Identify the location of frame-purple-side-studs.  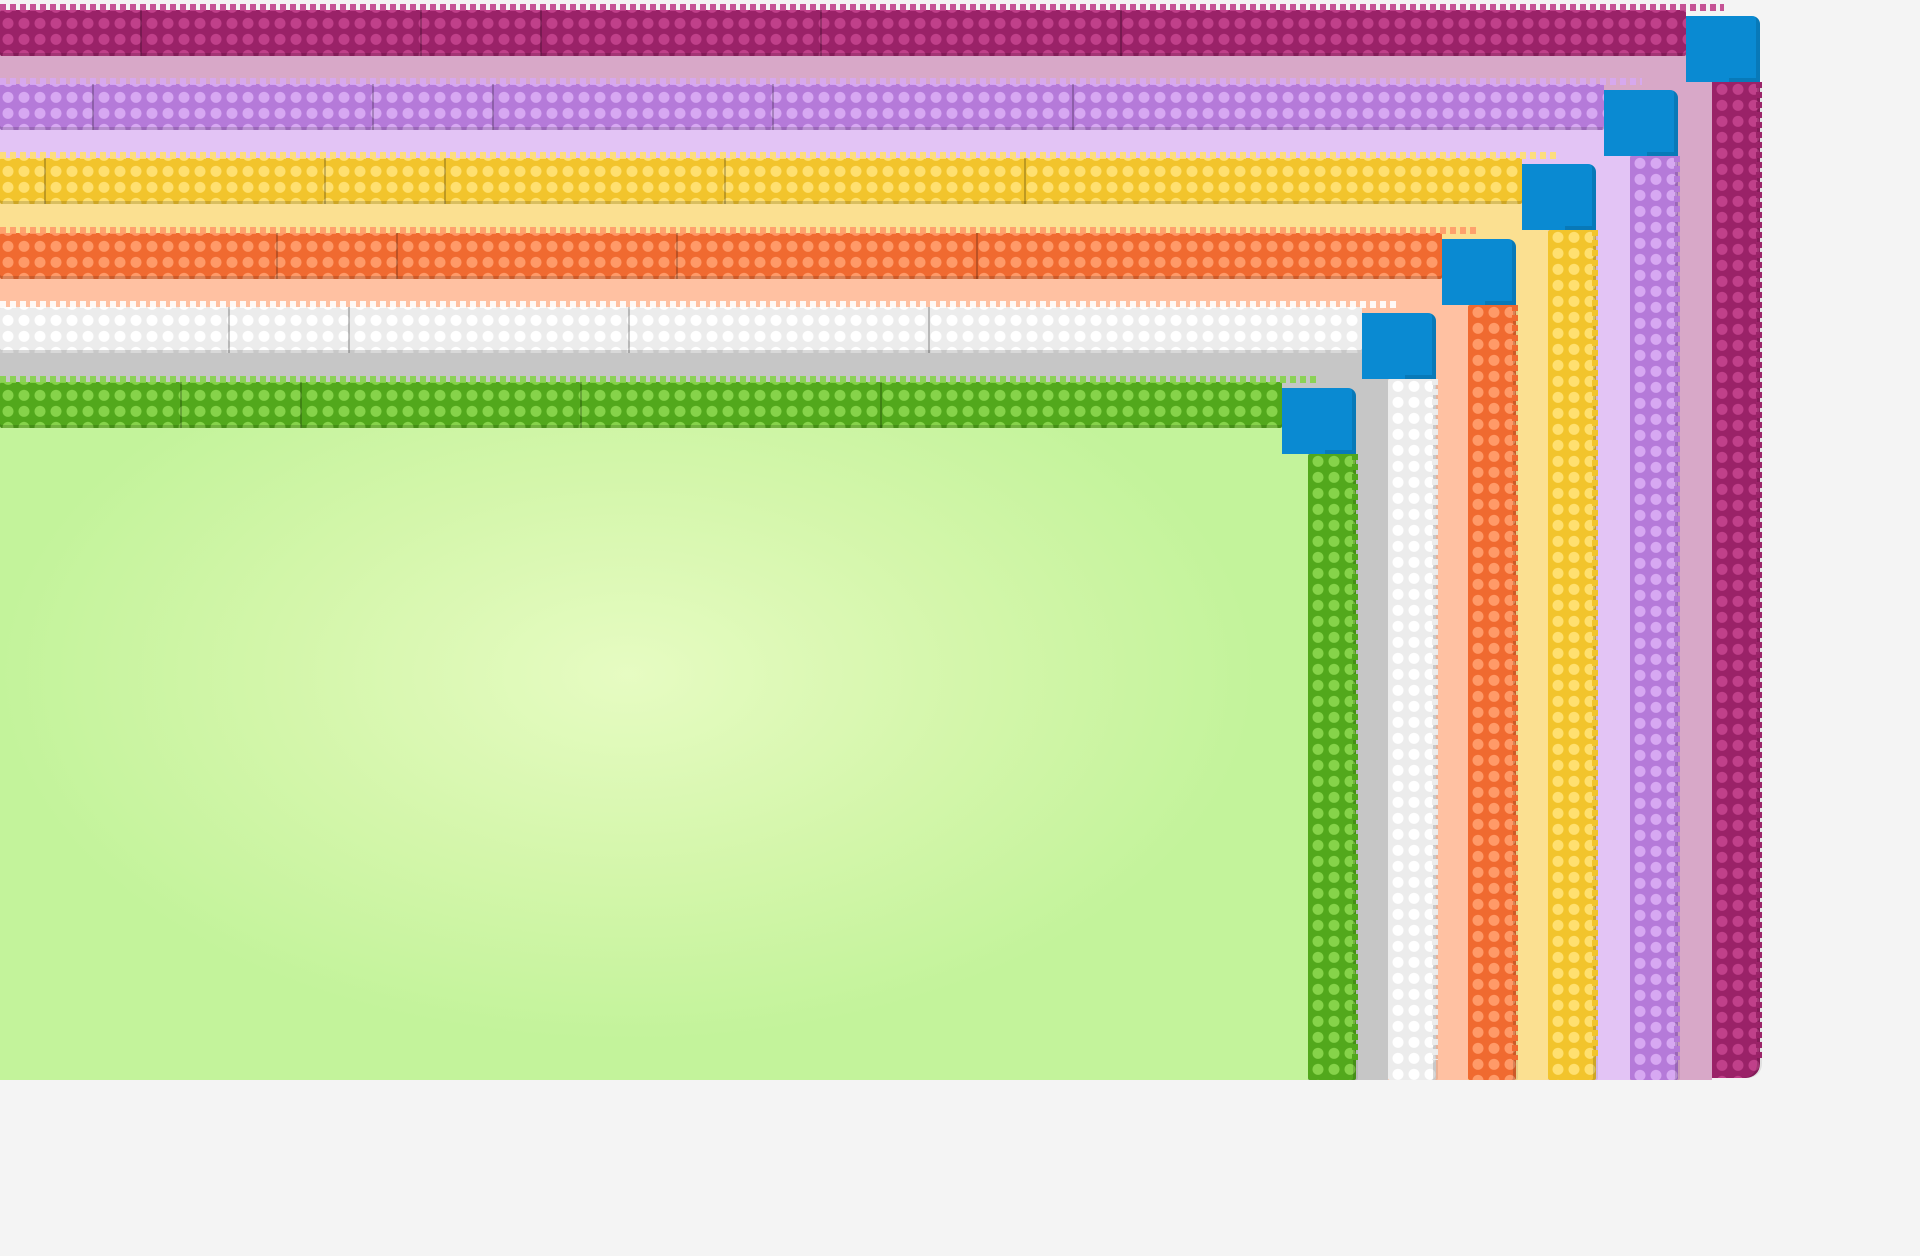
(1677, 608).